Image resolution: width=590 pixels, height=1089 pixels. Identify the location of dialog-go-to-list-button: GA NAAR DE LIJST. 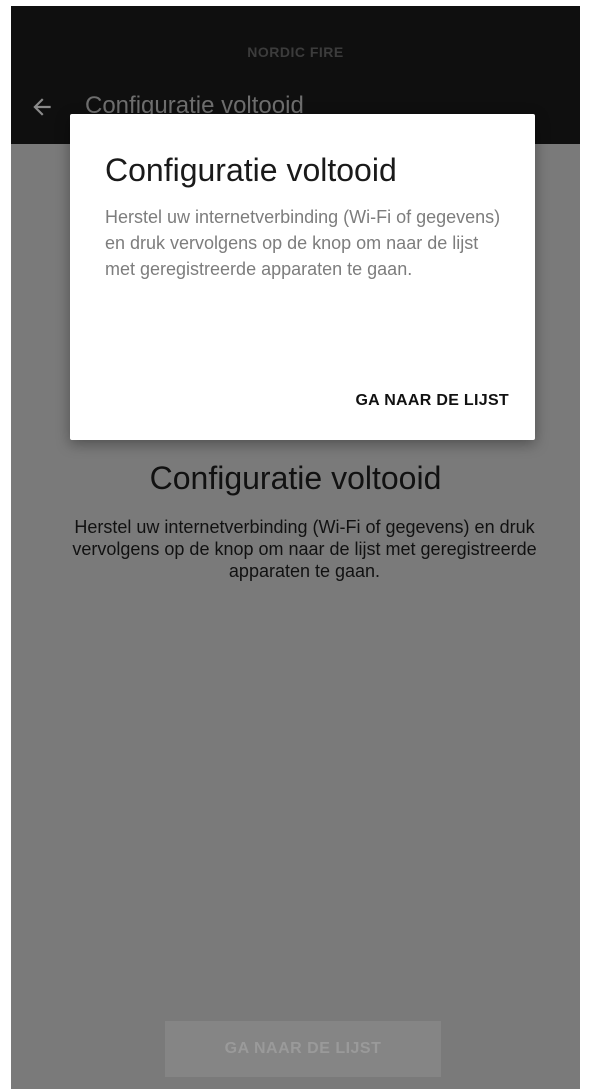
(432, 401).